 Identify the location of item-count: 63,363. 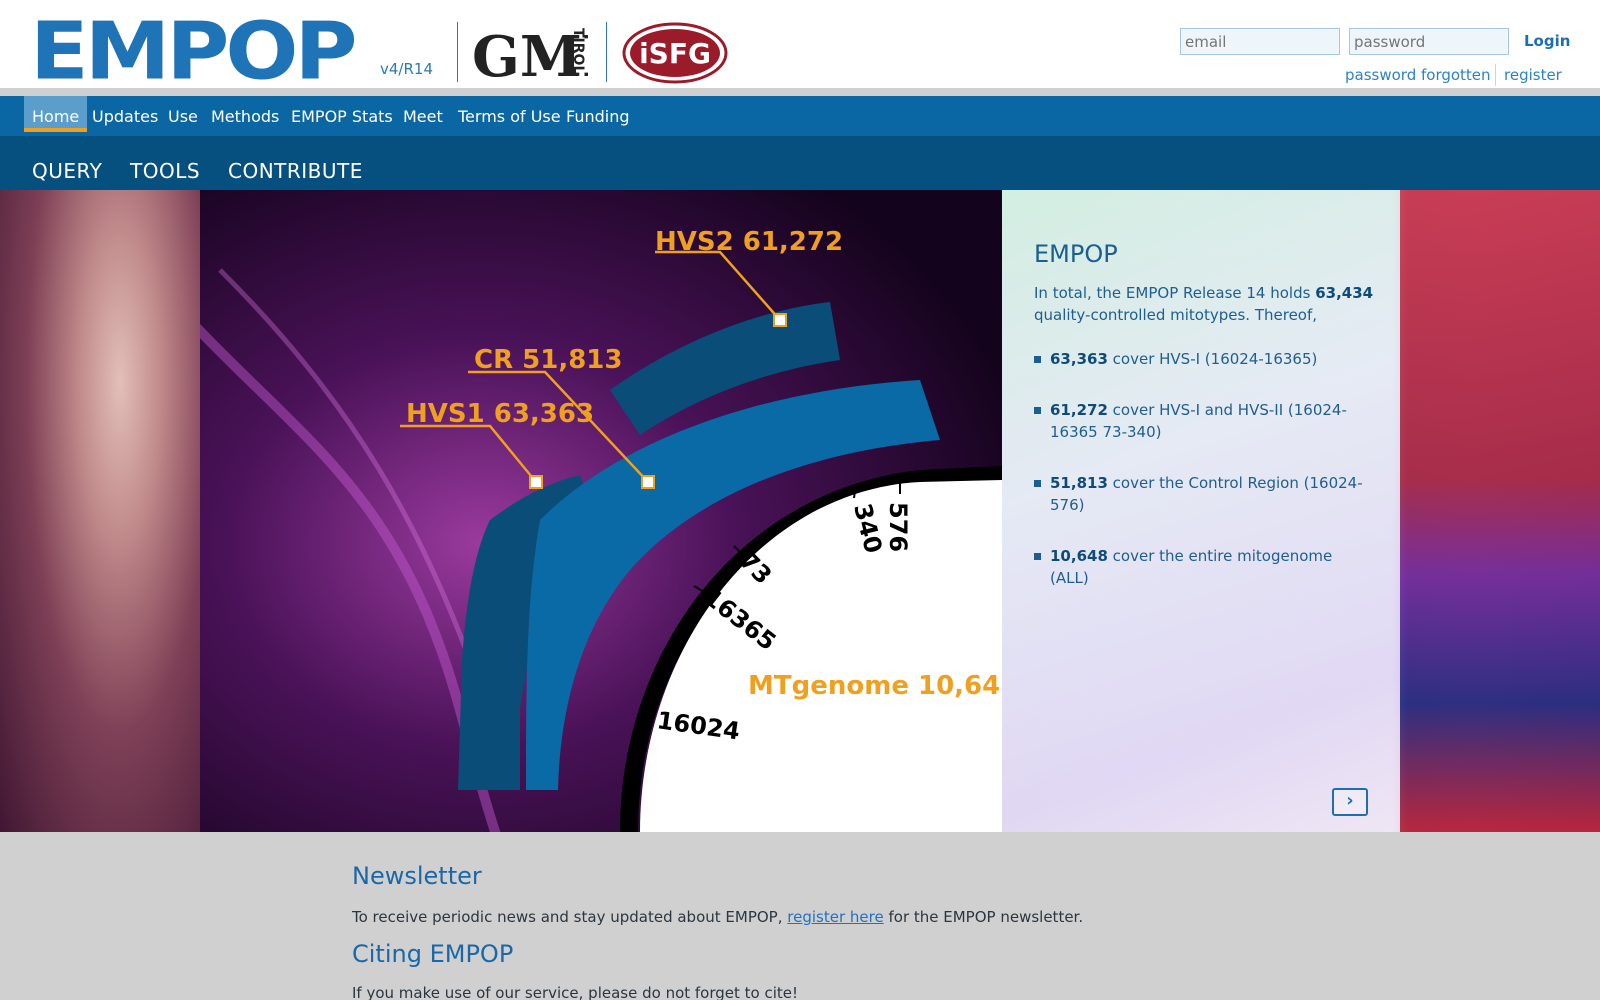
(1079, 359).